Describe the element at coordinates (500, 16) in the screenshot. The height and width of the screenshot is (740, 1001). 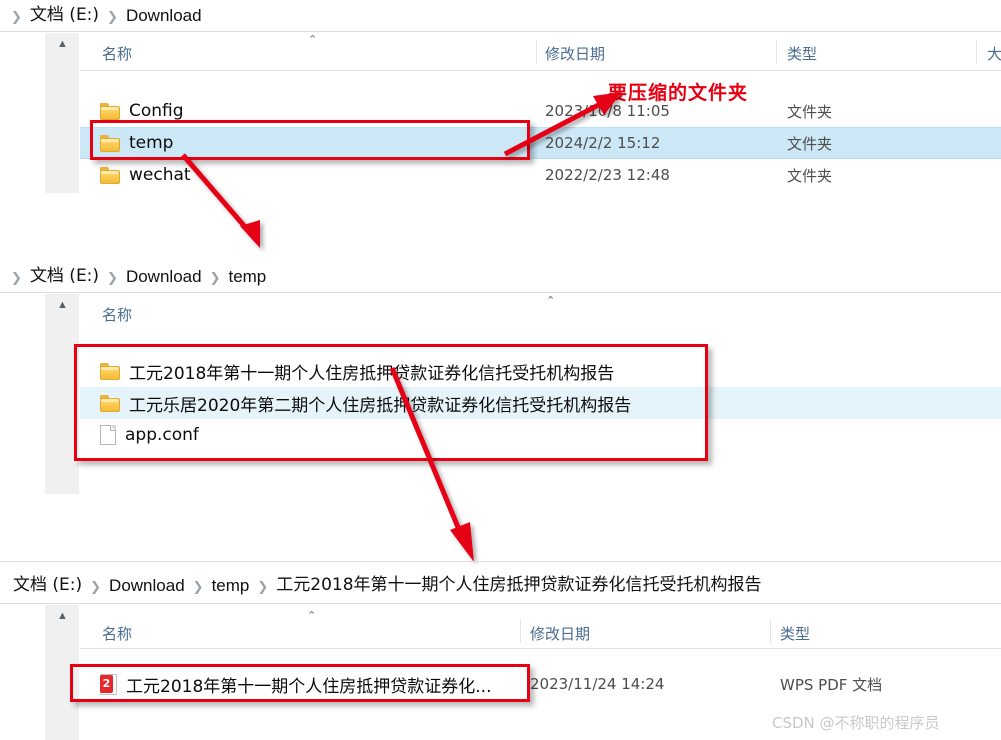
I see `breadcrumb-bar-download: ❯ 文档 (E:) ❯ Download` at that location.